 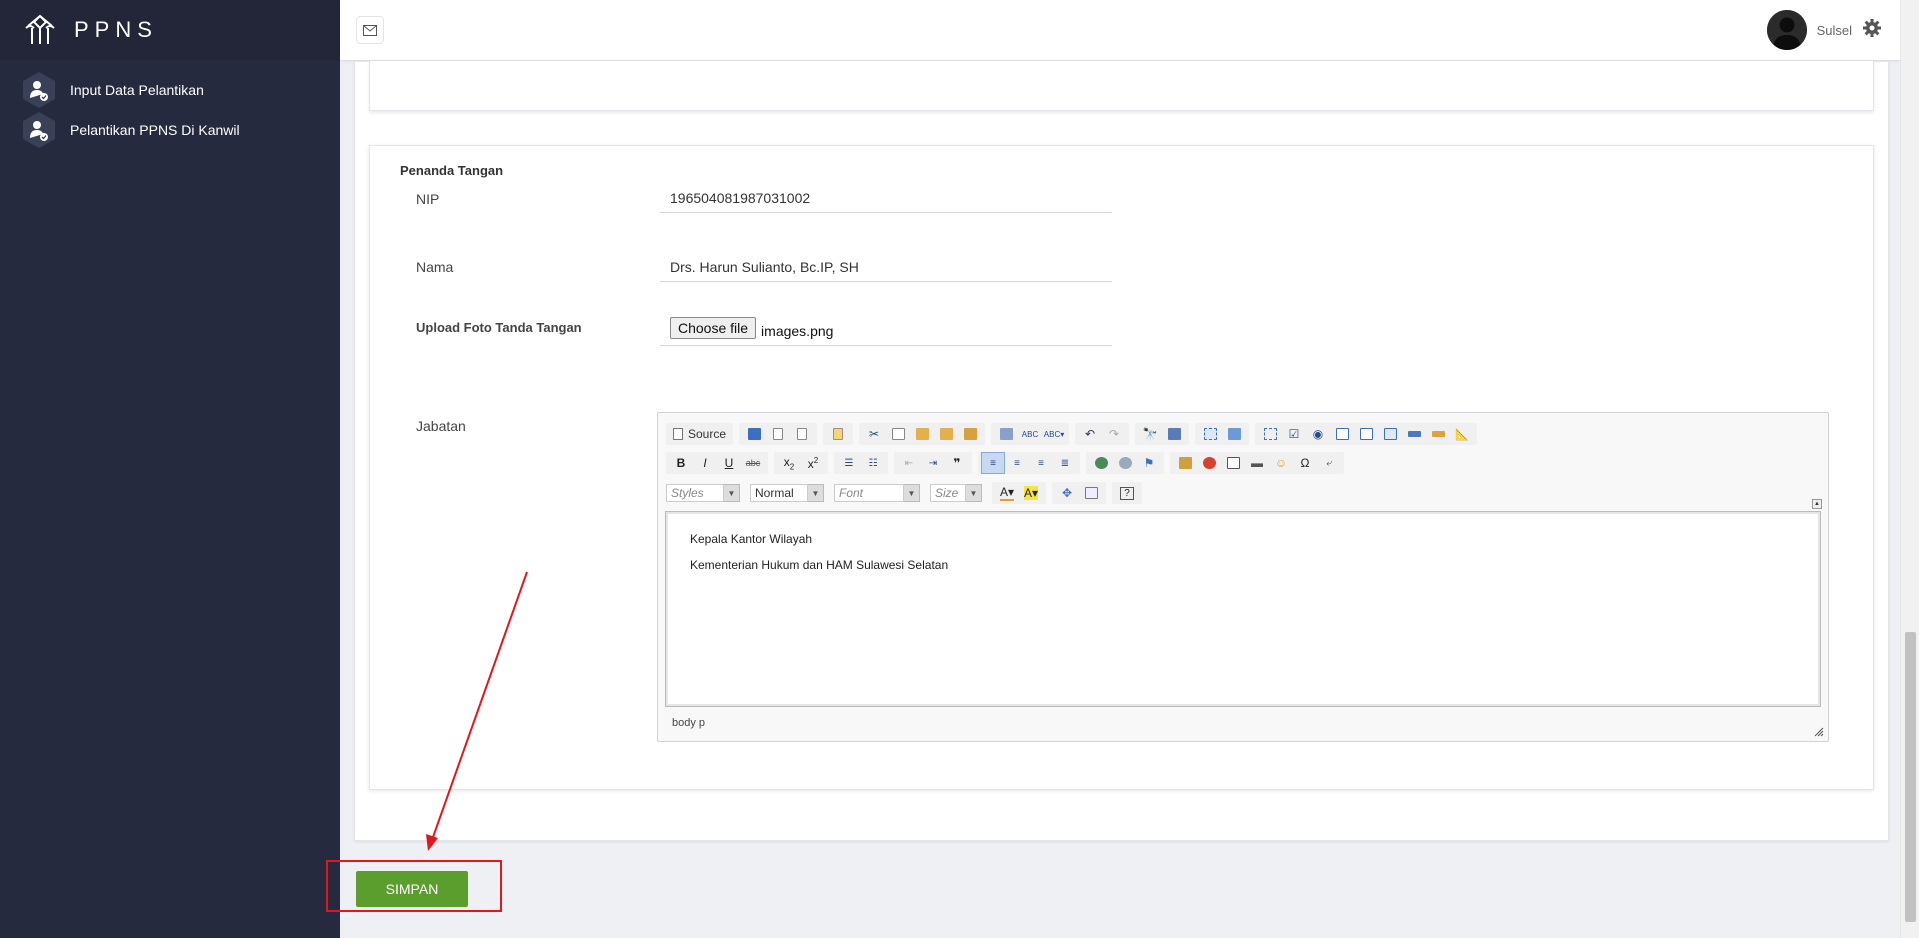 I want to click on preview-button, so click(x=802, y=434).